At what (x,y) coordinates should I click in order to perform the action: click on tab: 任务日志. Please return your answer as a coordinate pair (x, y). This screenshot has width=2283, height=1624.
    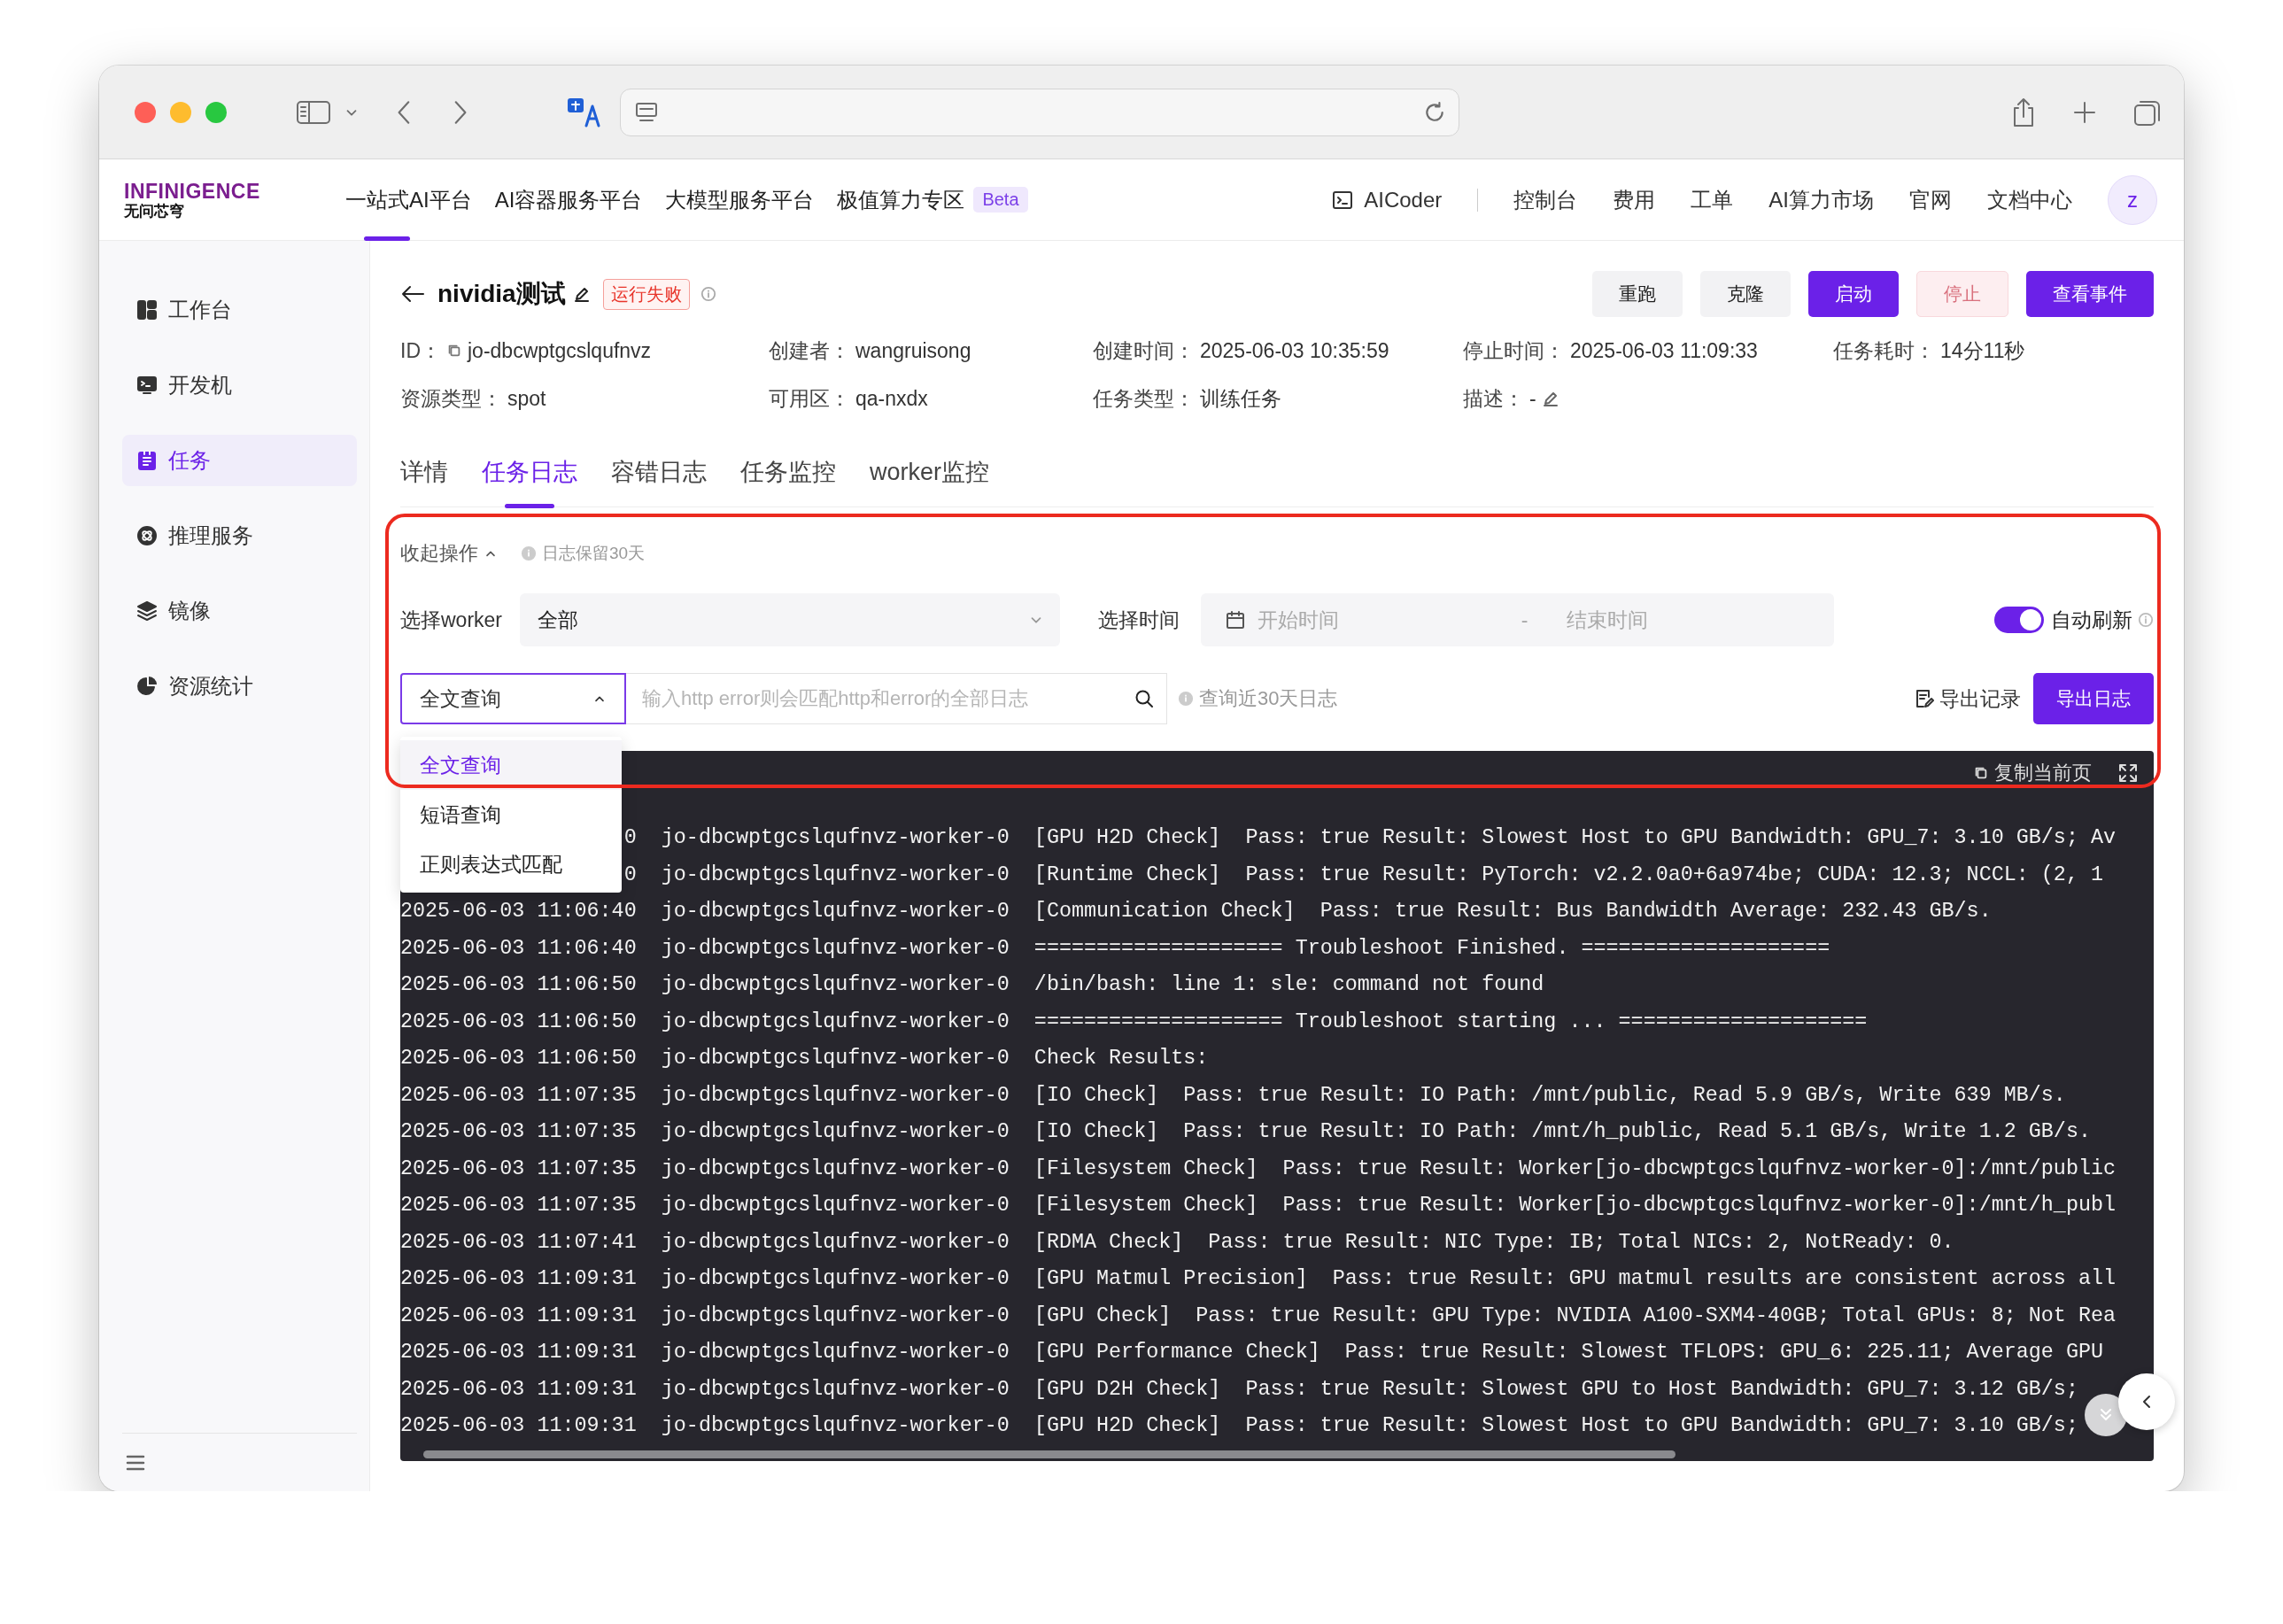
    Looking at the image, I should click on (529, 476).